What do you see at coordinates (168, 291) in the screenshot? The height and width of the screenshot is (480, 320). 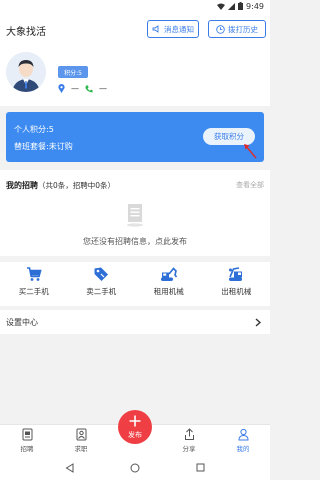 I see `quick-action-label: 租用机械` at bounding box center [168, 291].